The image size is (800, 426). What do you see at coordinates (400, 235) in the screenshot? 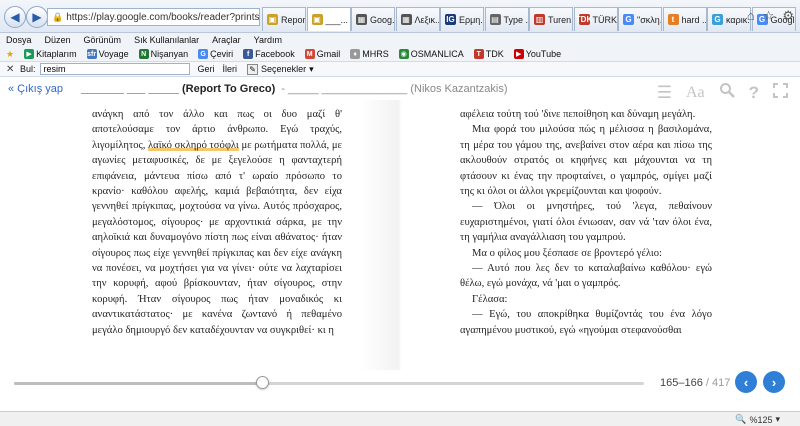
I see `page-fold-shadow` at bounding box center [400, 235].